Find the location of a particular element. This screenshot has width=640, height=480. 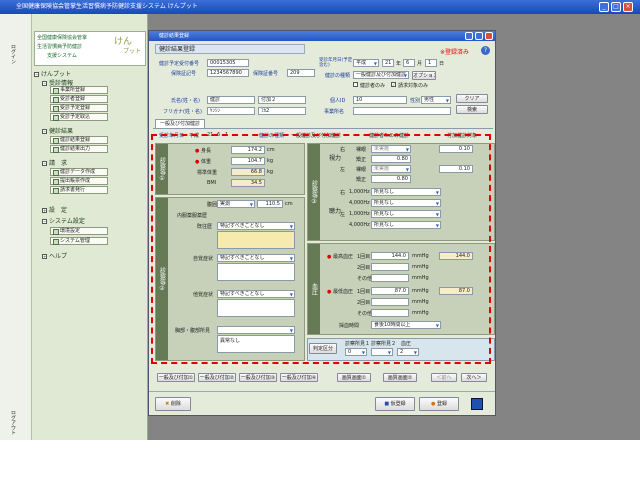

height-field: 174.2 is located at coordinates (248, 150).